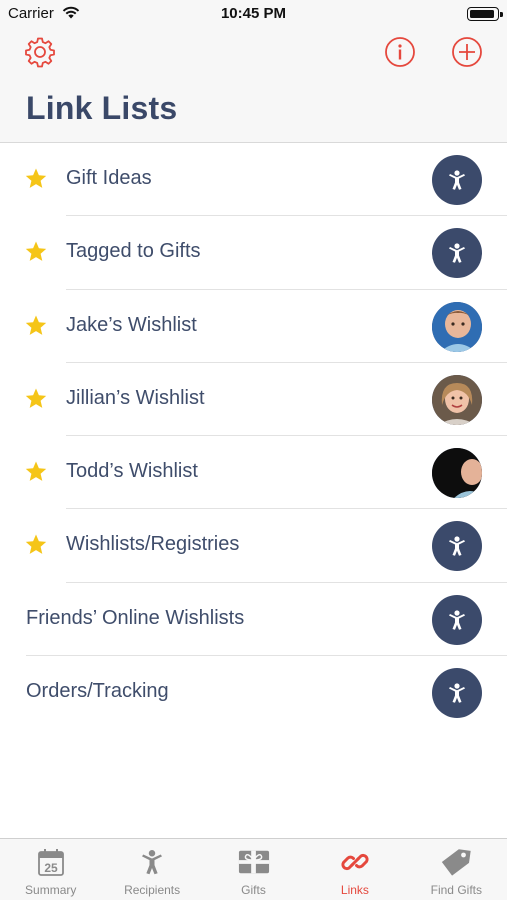  Describe the element at coordinates (132, 471) in the screenshot. I see `list-item-label: Todd’s Wishlist` at that location.